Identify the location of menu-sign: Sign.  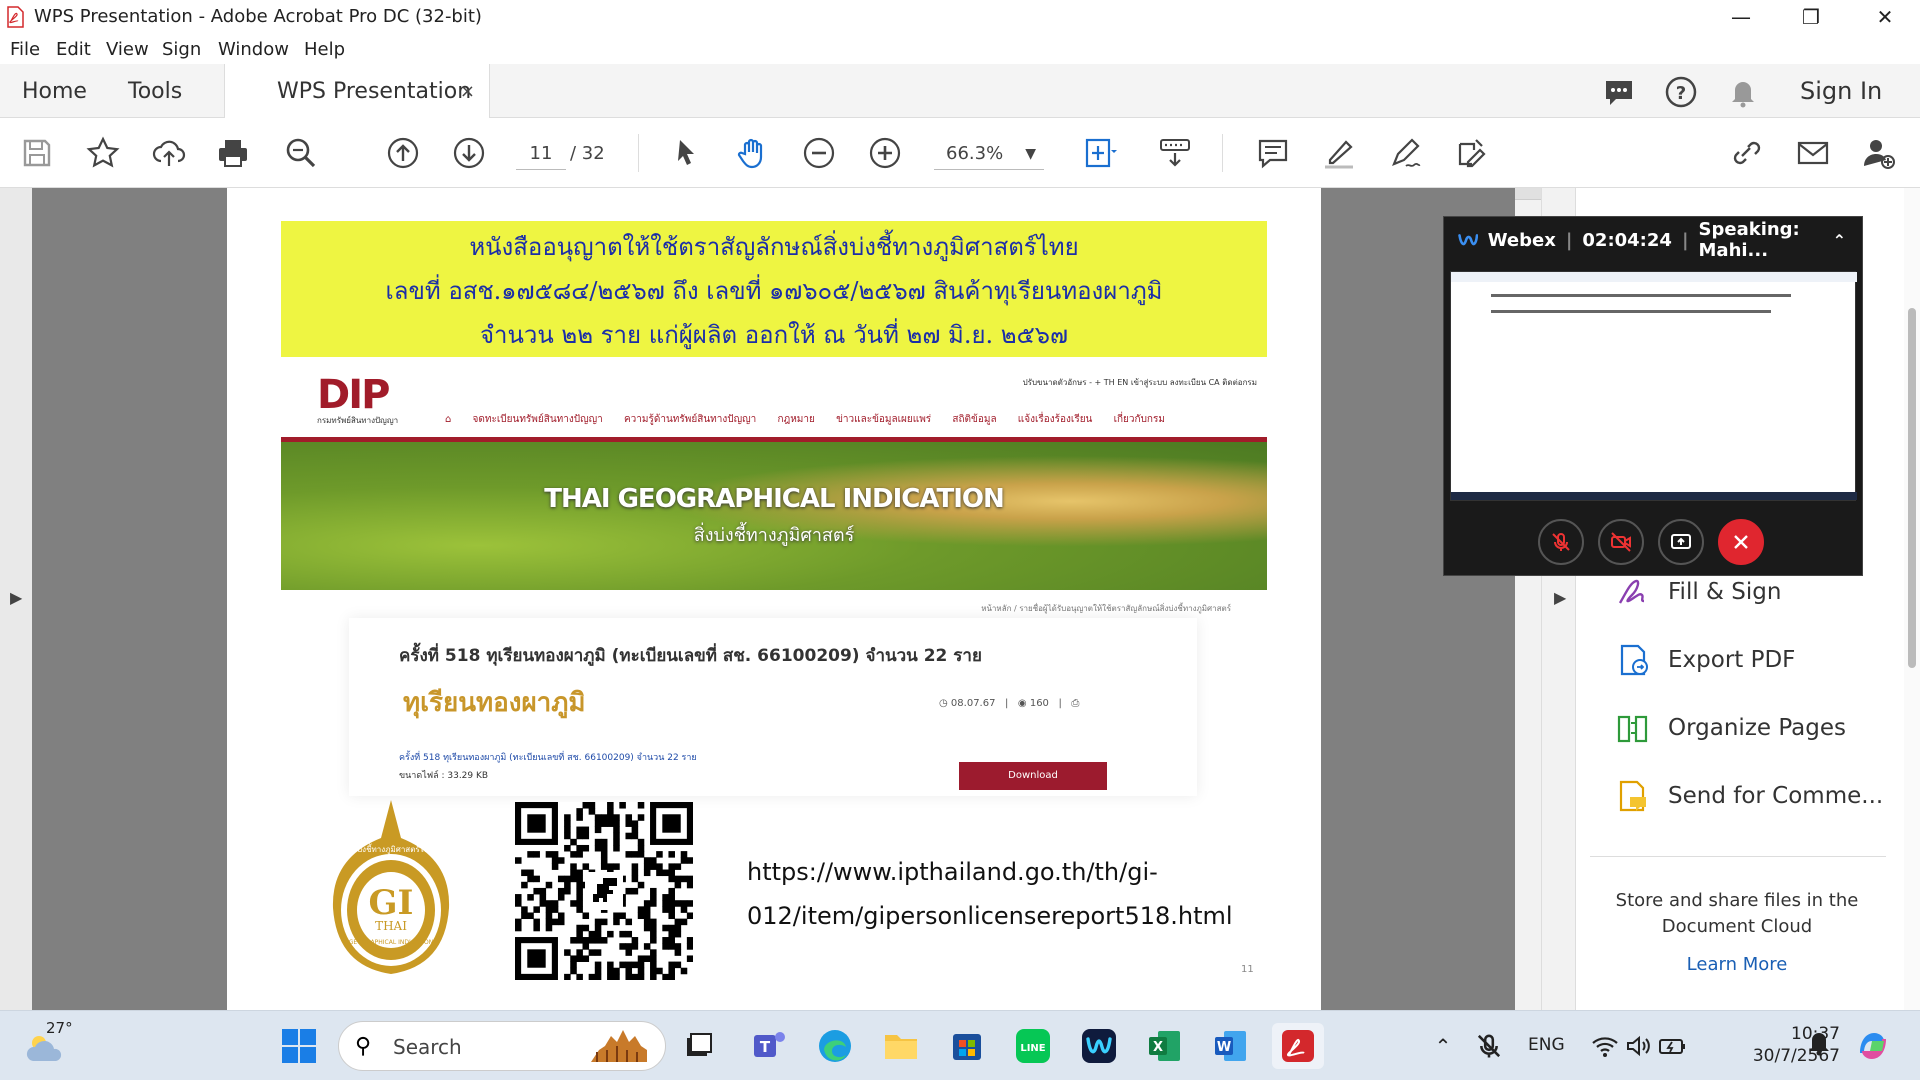
(181, 49).